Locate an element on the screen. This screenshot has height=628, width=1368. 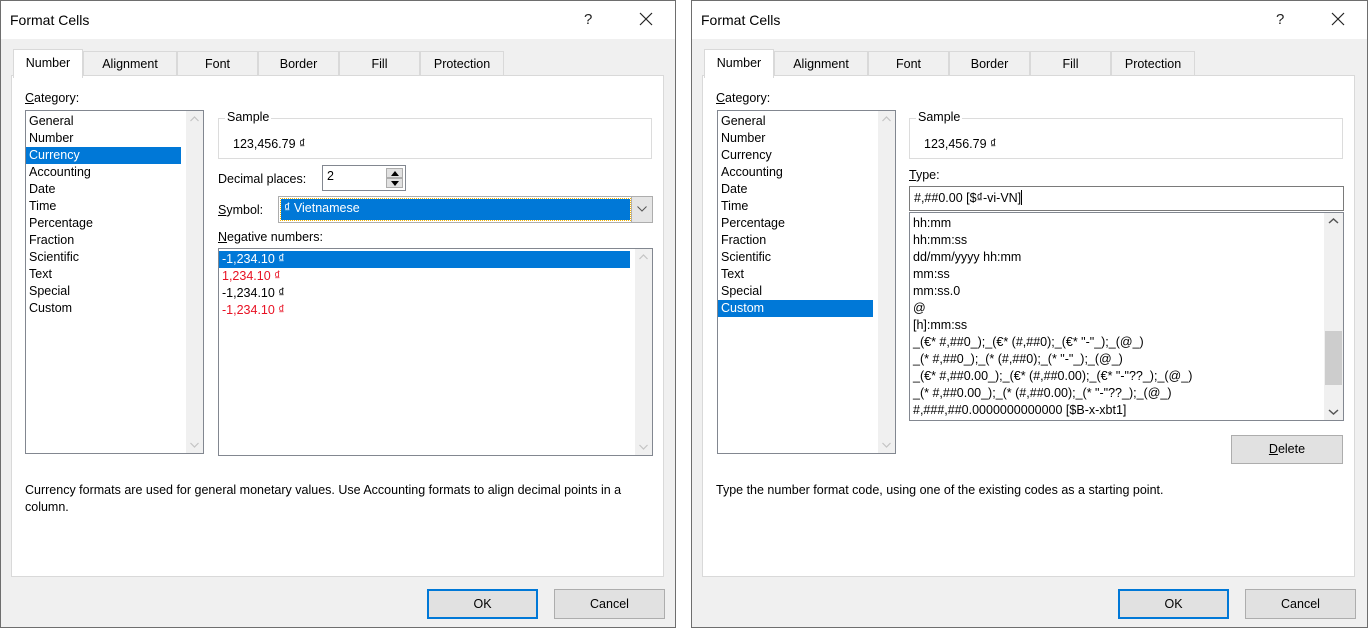
format-code-item: #,###,##0.0000000000000 [$B-x-xbt1] is located at coordinates (1115, 410).